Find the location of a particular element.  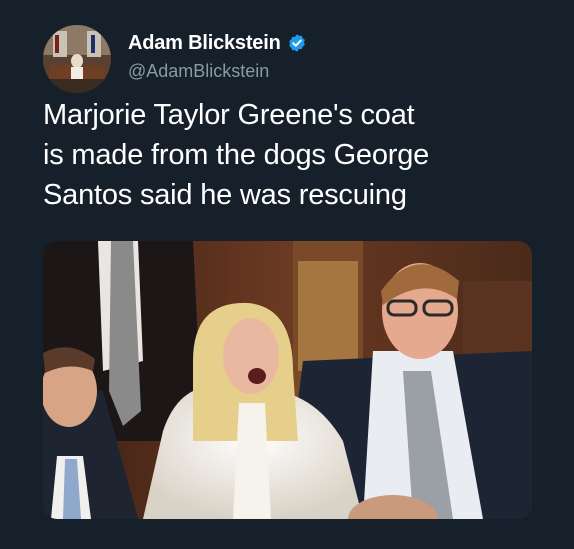

author-avatar is located at coordinates (77, 59).